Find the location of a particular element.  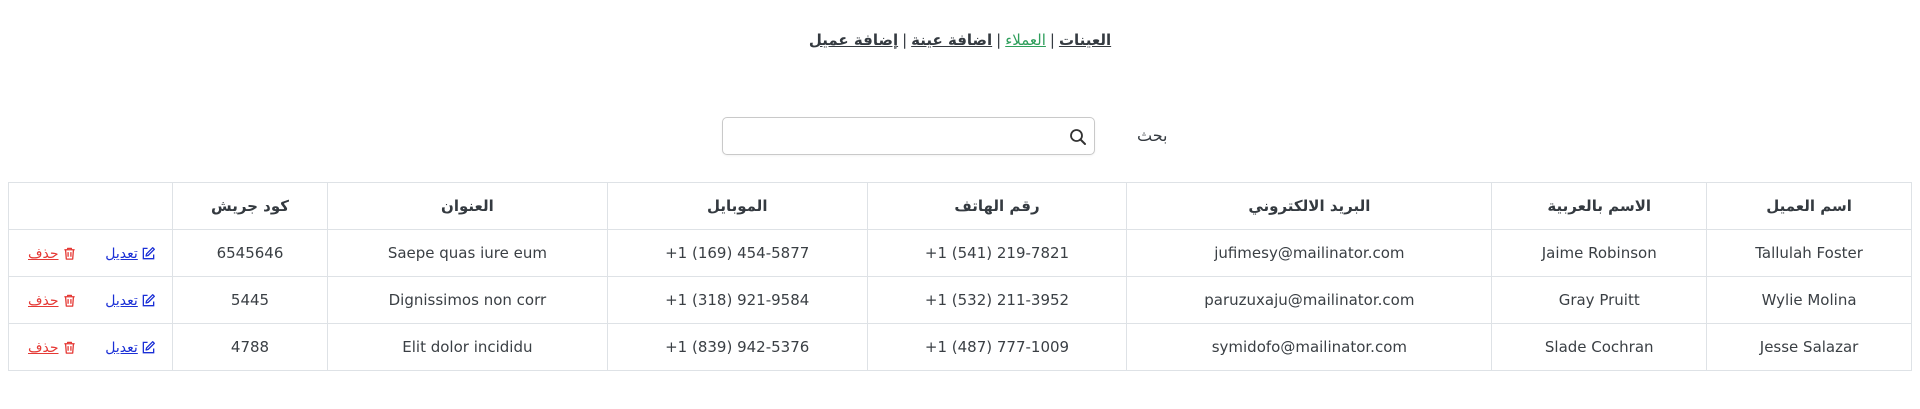

header-phone: رقم الهاتف is located at coordinates (997, 206).